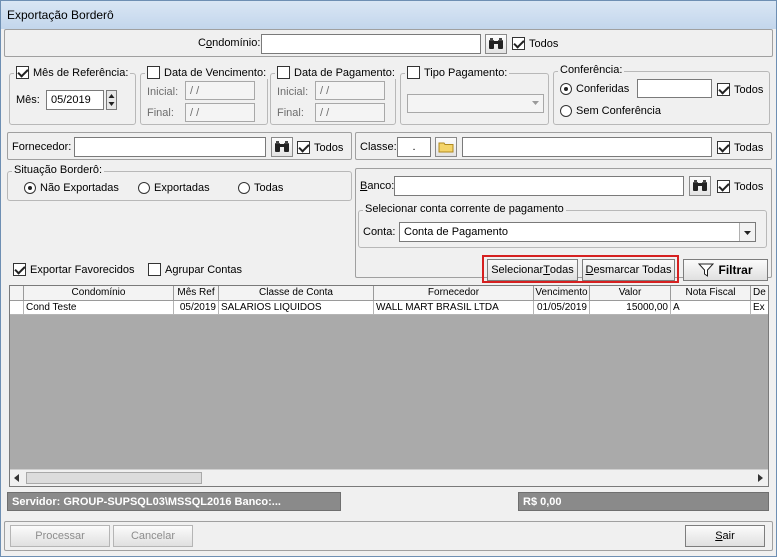  Describe the element at coordinates (414, 147) in the screenshot. I see `classe-code-input: .` at that location.